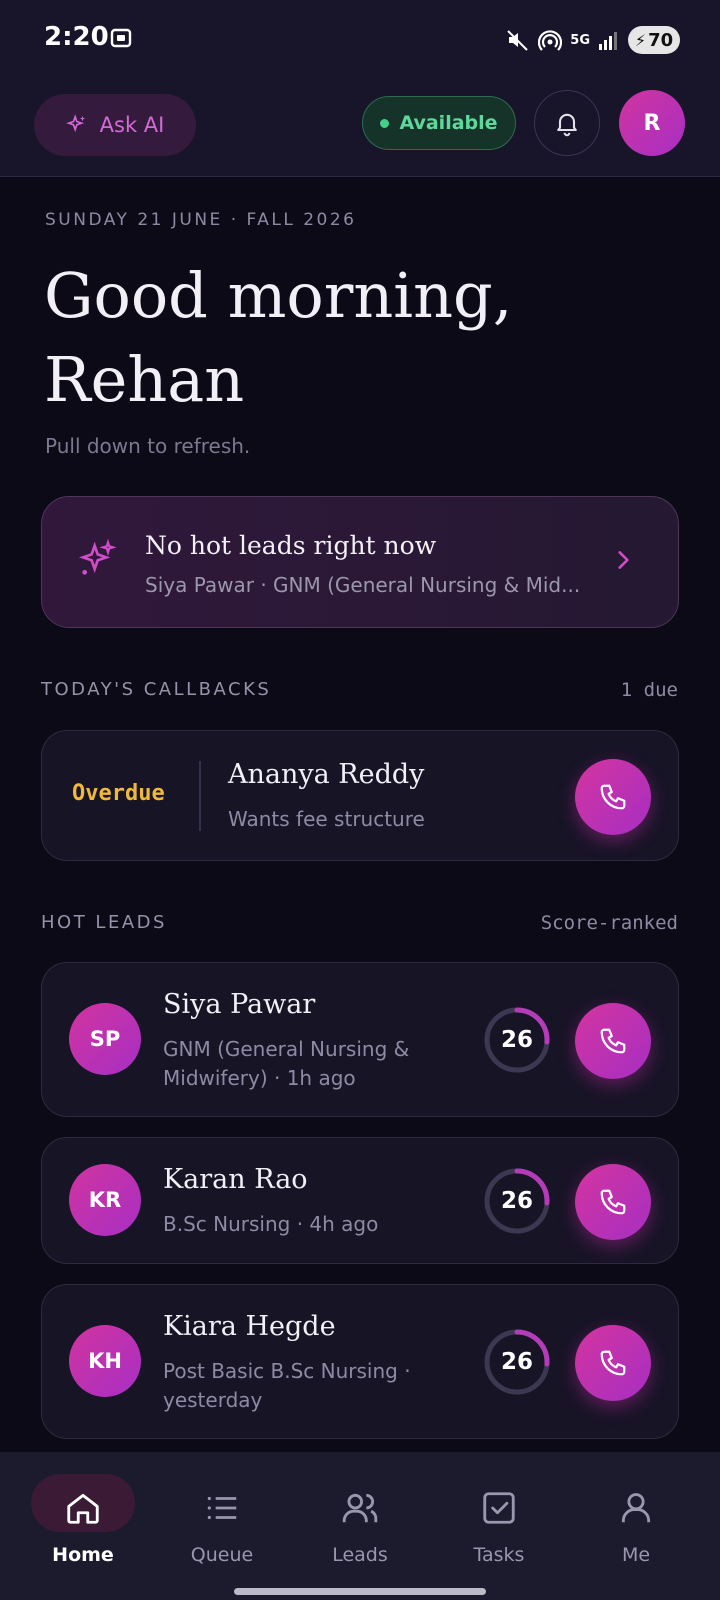 Image resolution: width=720 pixels, height=1600 pixels. What do you see at coordinates (200, 796) in the screenshot?
I see `divider` at bounding box center [200, 796].